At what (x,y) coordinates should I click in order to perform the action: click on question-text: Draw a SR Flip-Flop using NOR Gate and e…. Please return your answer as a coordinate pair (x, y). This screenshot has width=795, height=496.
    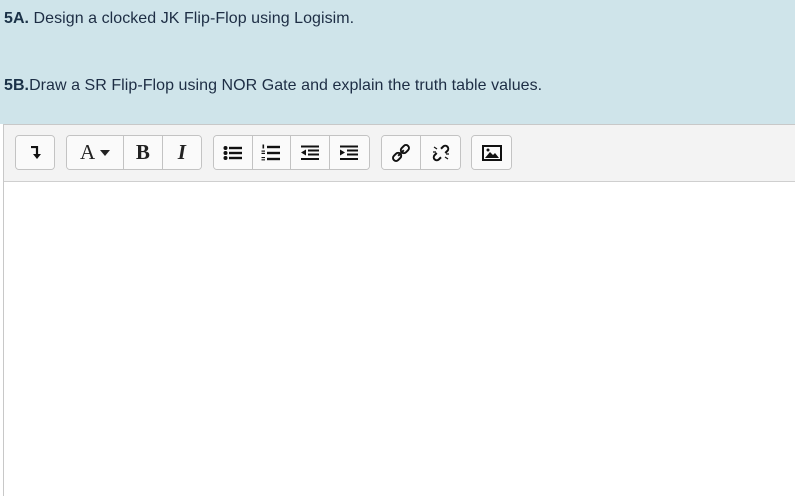
    Looking at the image, I should click on (286, 85).